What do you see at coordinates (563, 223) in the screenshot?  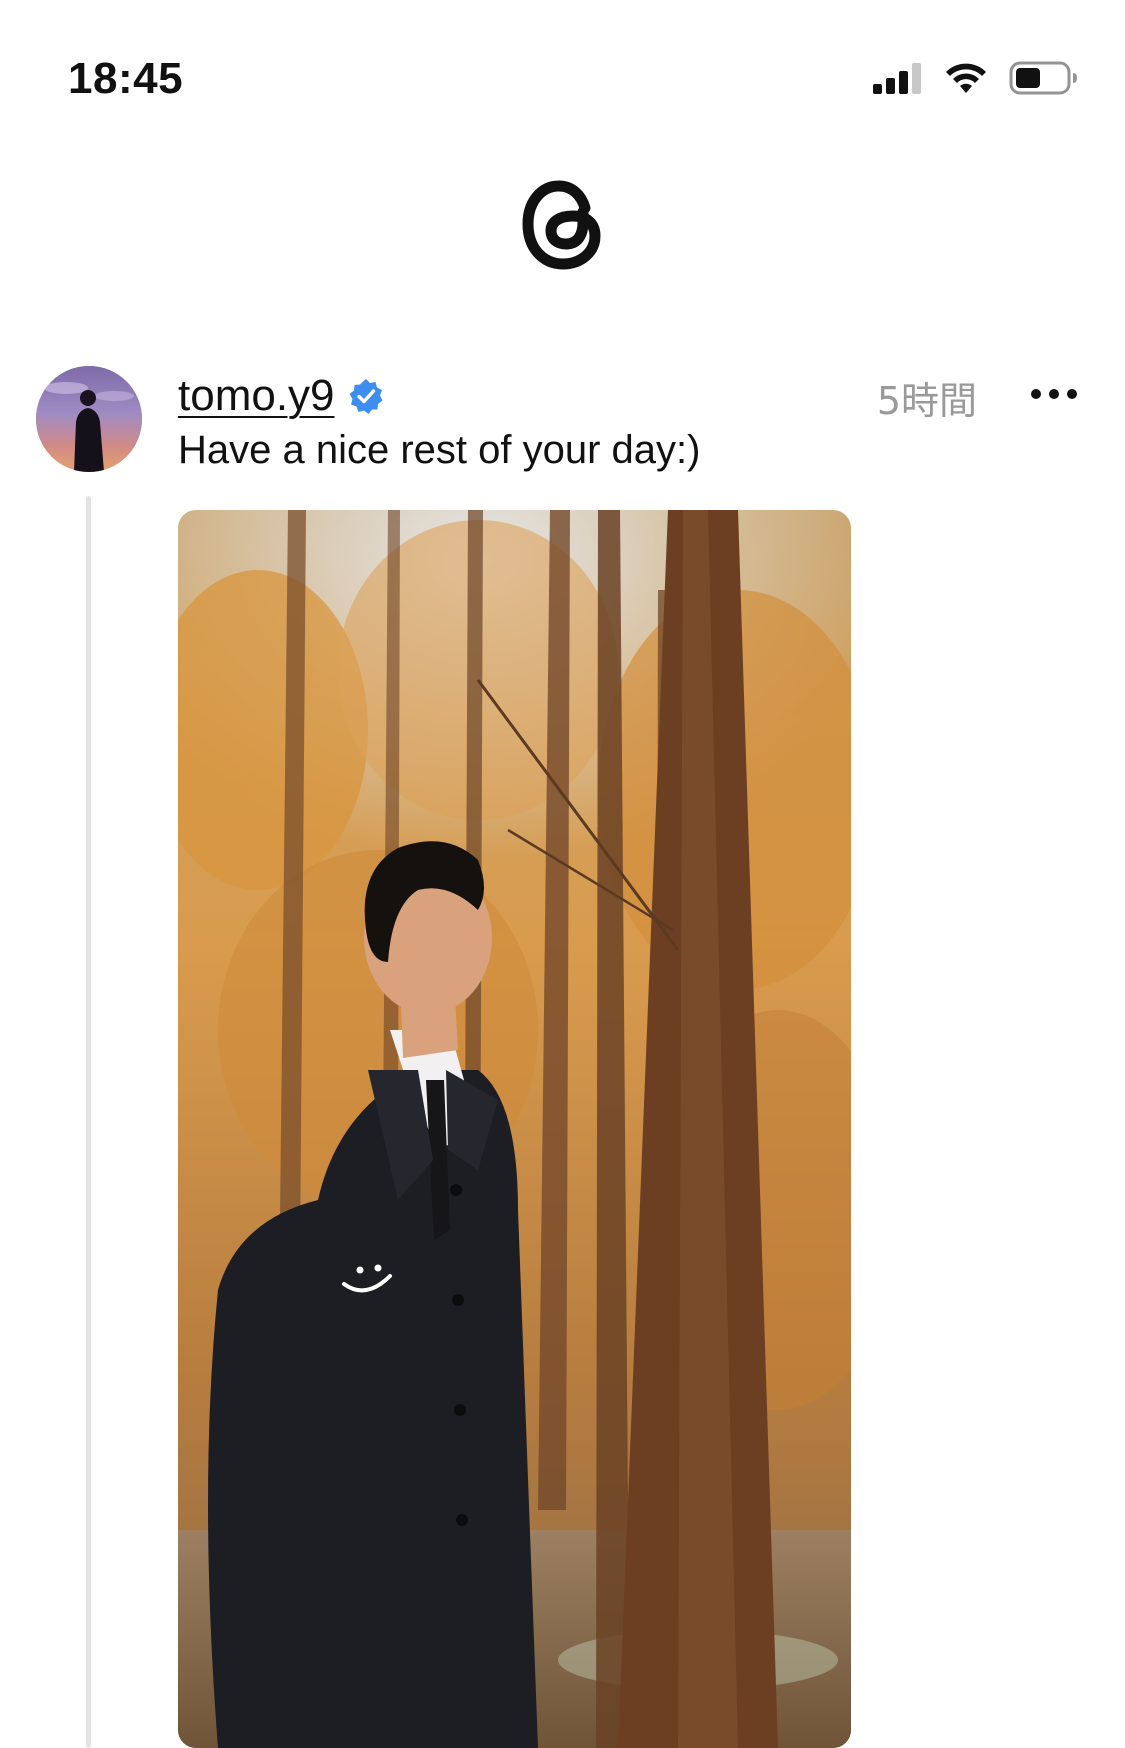 I see `threads-logo-icon` at bounding box center [563, 223].